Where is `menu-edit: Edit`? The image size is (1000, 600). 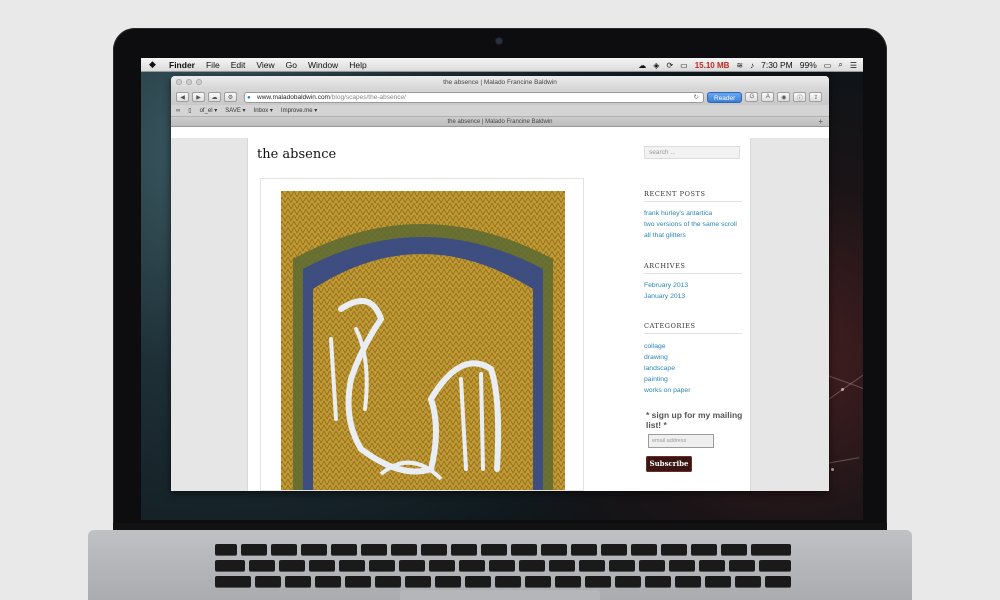 menu-edit: Edit is located at coordinates (238, 65).